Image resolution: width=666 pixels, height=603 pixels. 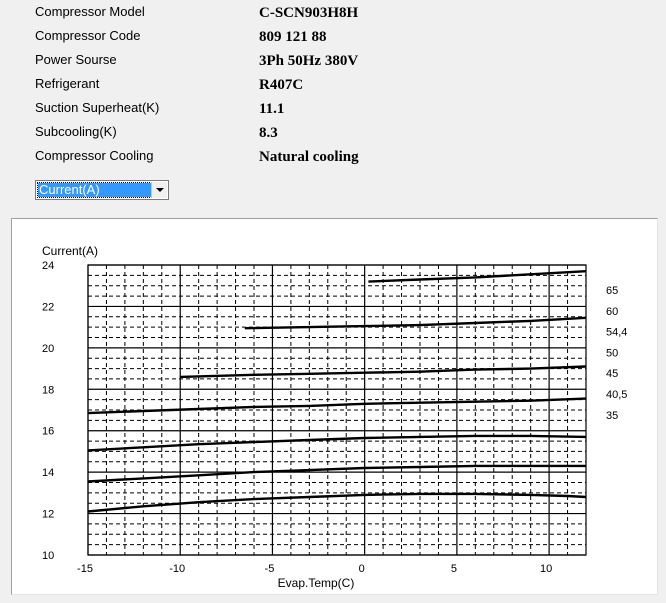 I want to click on info-label: Compressor Model, so click(x=90, y=11).